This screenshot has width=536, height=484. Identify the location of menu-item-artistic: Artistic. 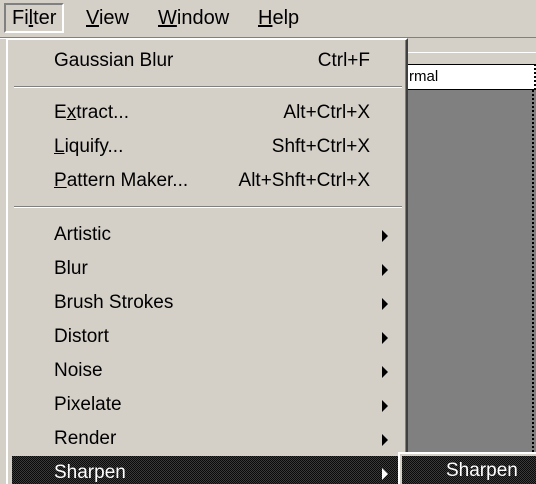
(207, 235).